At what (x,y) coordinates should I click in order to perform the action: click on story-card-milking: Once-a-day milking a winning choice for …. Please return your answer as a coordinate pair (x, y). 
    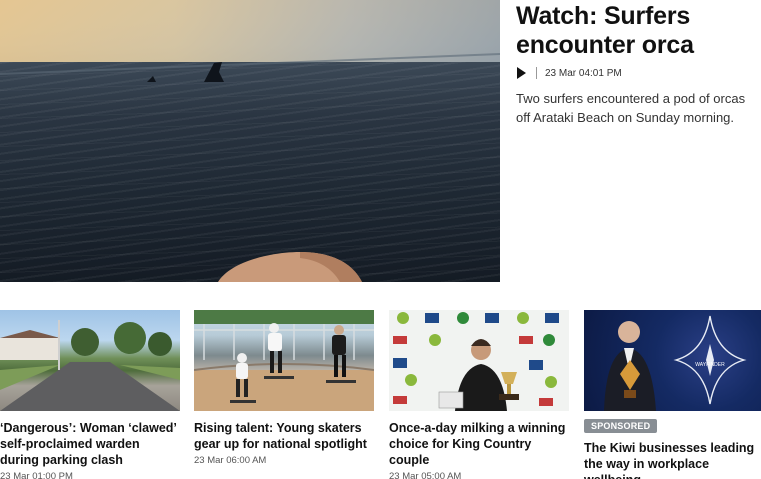
    Looking at the image, I should click on (479, 394).